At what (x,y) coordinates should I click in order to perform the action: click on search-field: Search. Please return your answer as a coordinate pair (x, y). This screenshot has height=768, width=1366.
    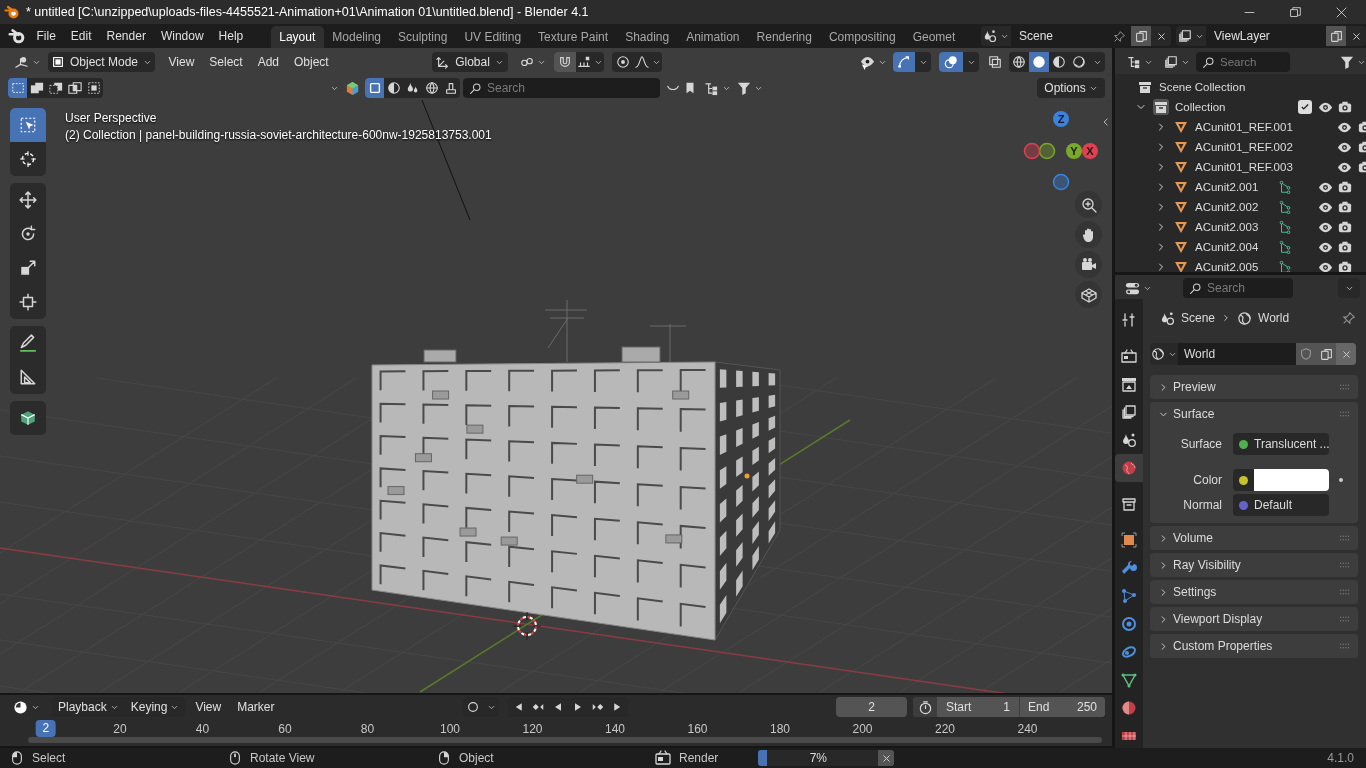
    Looking at the image, I should click on (561, 88).